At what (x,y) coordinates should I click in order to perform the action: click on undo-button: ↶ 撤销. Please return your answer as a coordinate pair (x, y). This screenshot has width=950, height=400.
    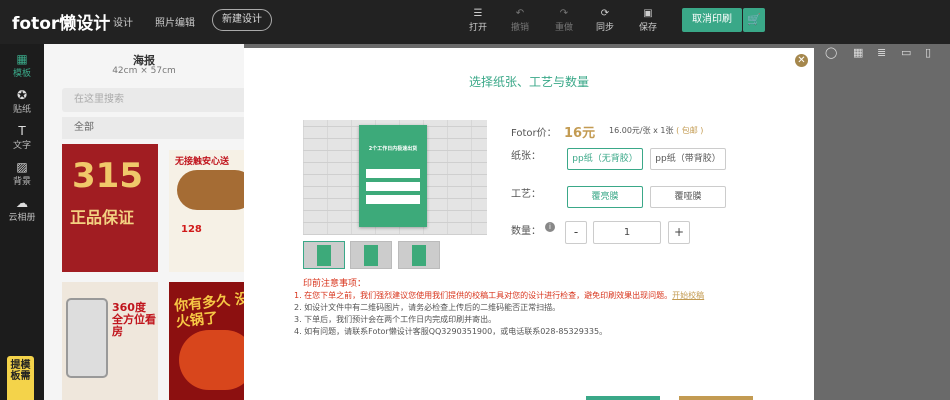
    Looking at the image, I should click on (520, 20).